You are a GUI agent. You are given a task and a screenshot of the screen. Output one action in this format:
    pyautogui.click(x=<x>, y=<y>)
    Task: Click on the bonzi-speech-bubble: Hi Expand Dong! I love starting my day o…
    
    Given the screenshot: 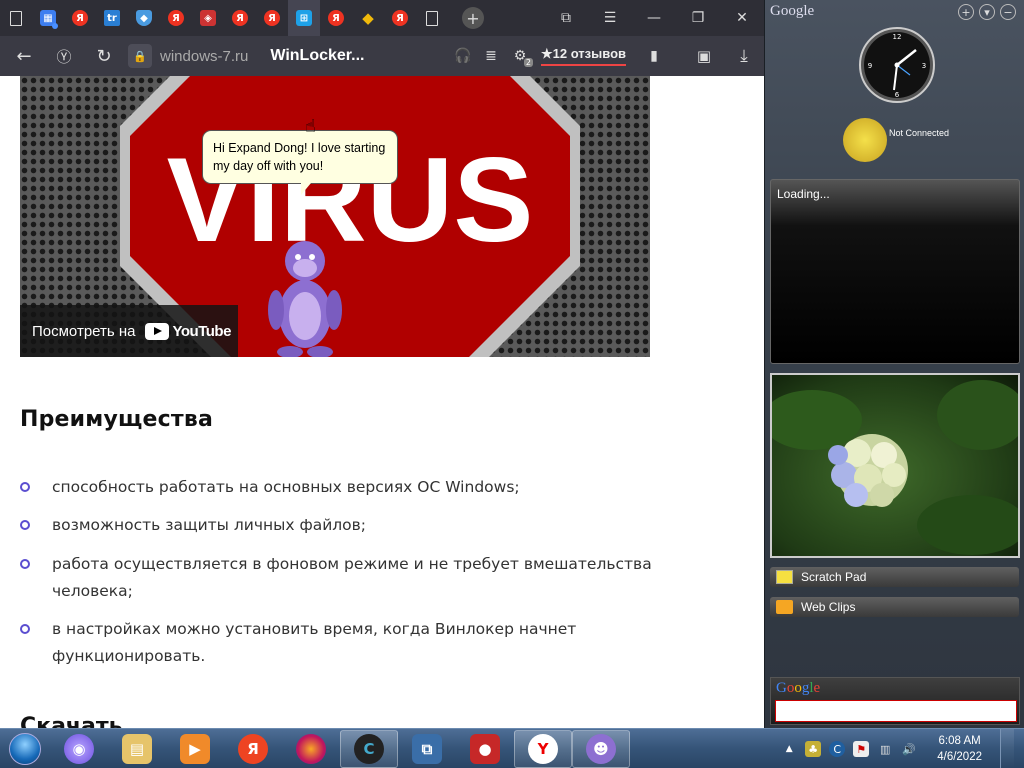 What is the action you would take?
    pyautogui.click(x=300, y=162)
    